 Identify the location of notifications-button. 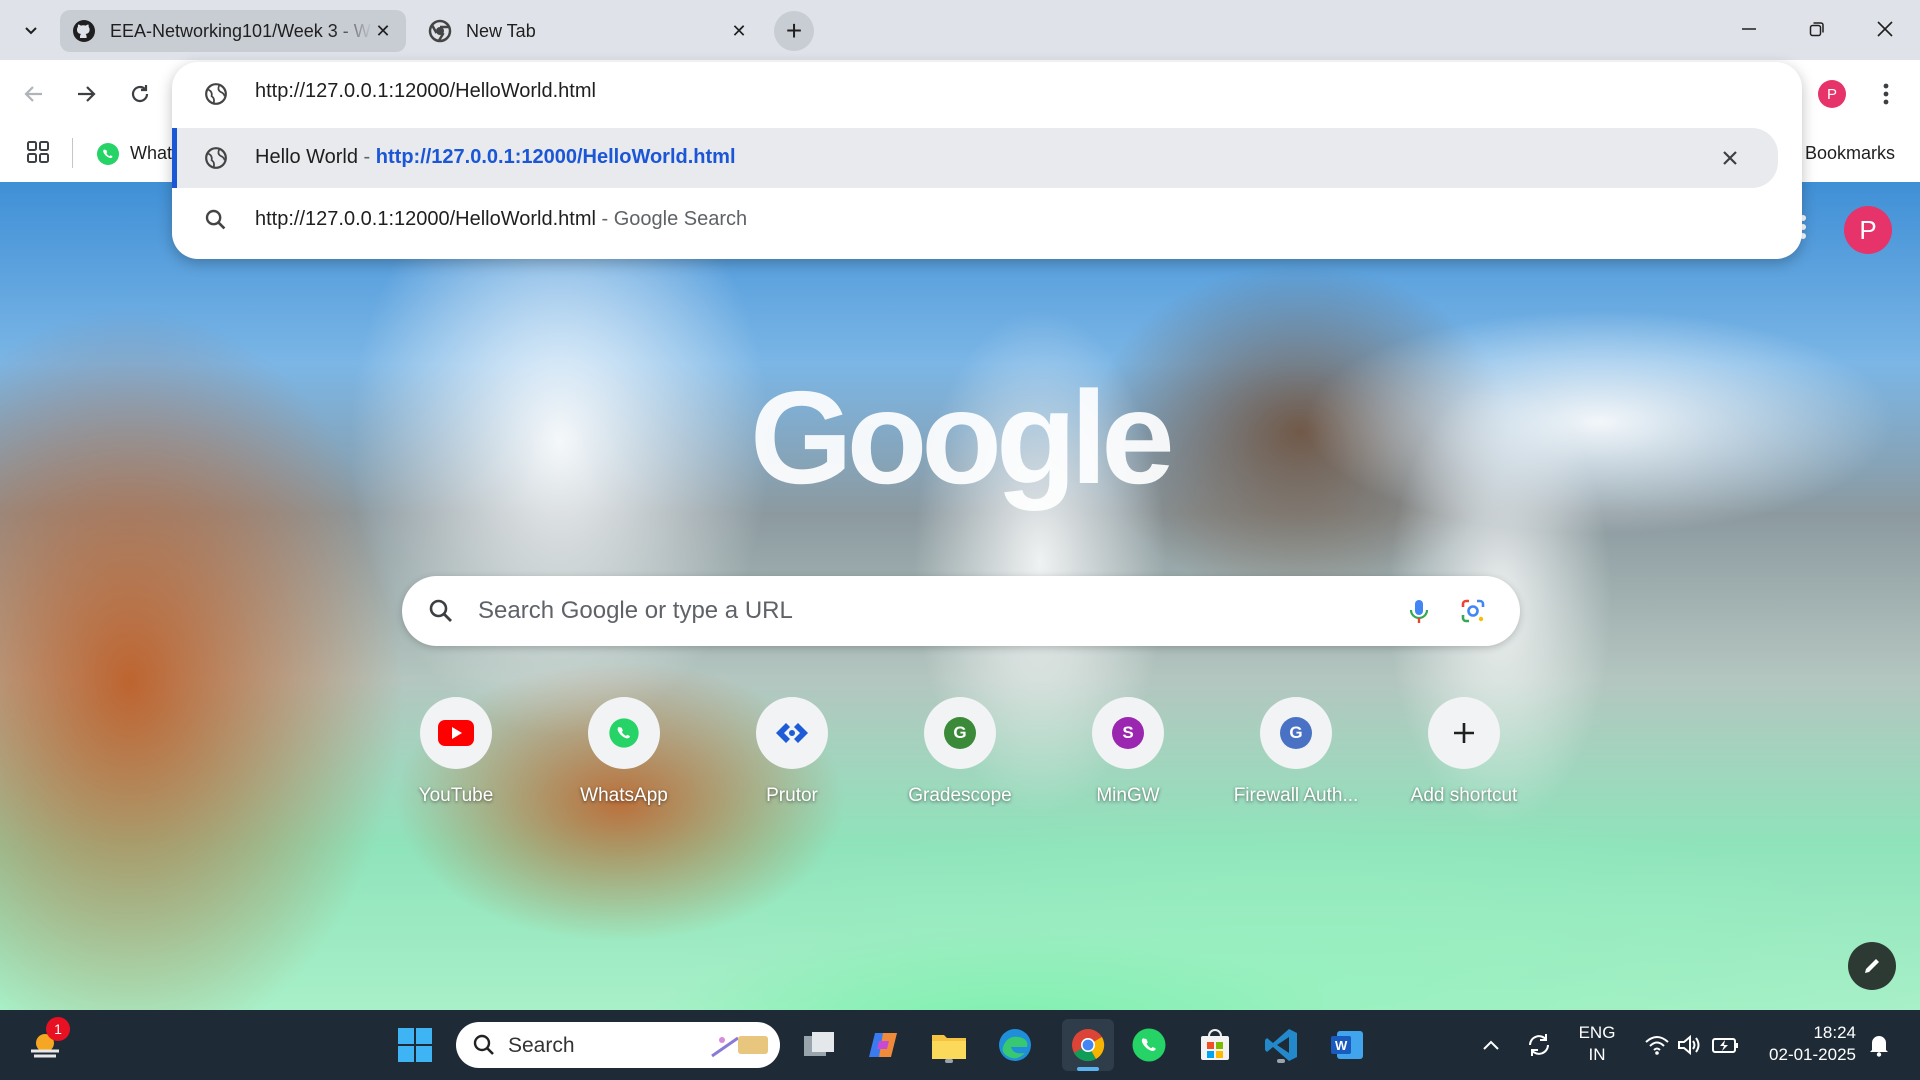
(1879, 1045).